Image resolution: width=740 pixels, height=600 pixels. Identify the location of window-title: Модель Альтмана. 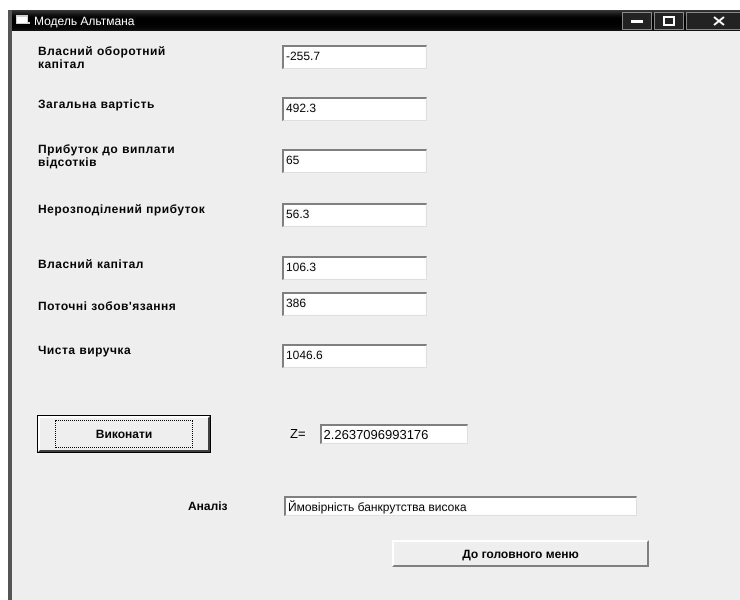
(84, 21).